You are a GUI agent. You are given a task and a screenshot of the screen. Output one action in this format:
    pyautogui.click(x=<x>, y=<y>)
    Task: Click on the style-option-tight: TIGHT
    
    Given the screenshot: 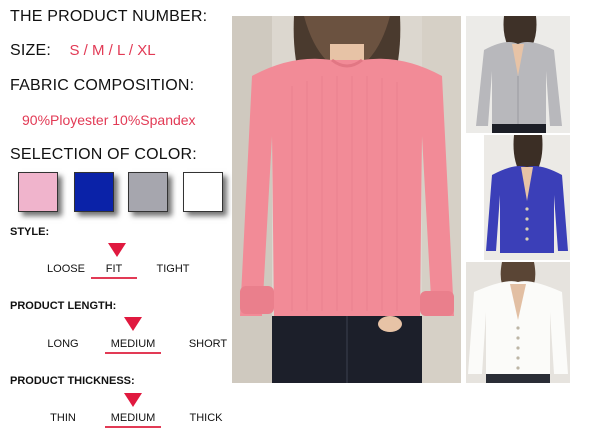 What is the action you would take?
    pyautogui.click(x=173, y=269)
    